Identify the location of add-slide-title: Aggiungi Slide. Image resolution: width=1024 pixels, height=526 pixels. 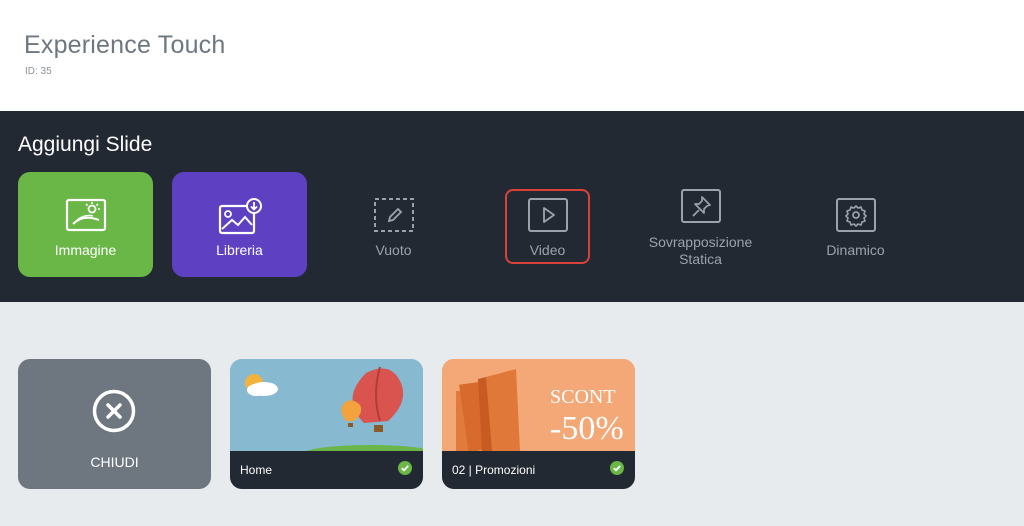
(85, 144).